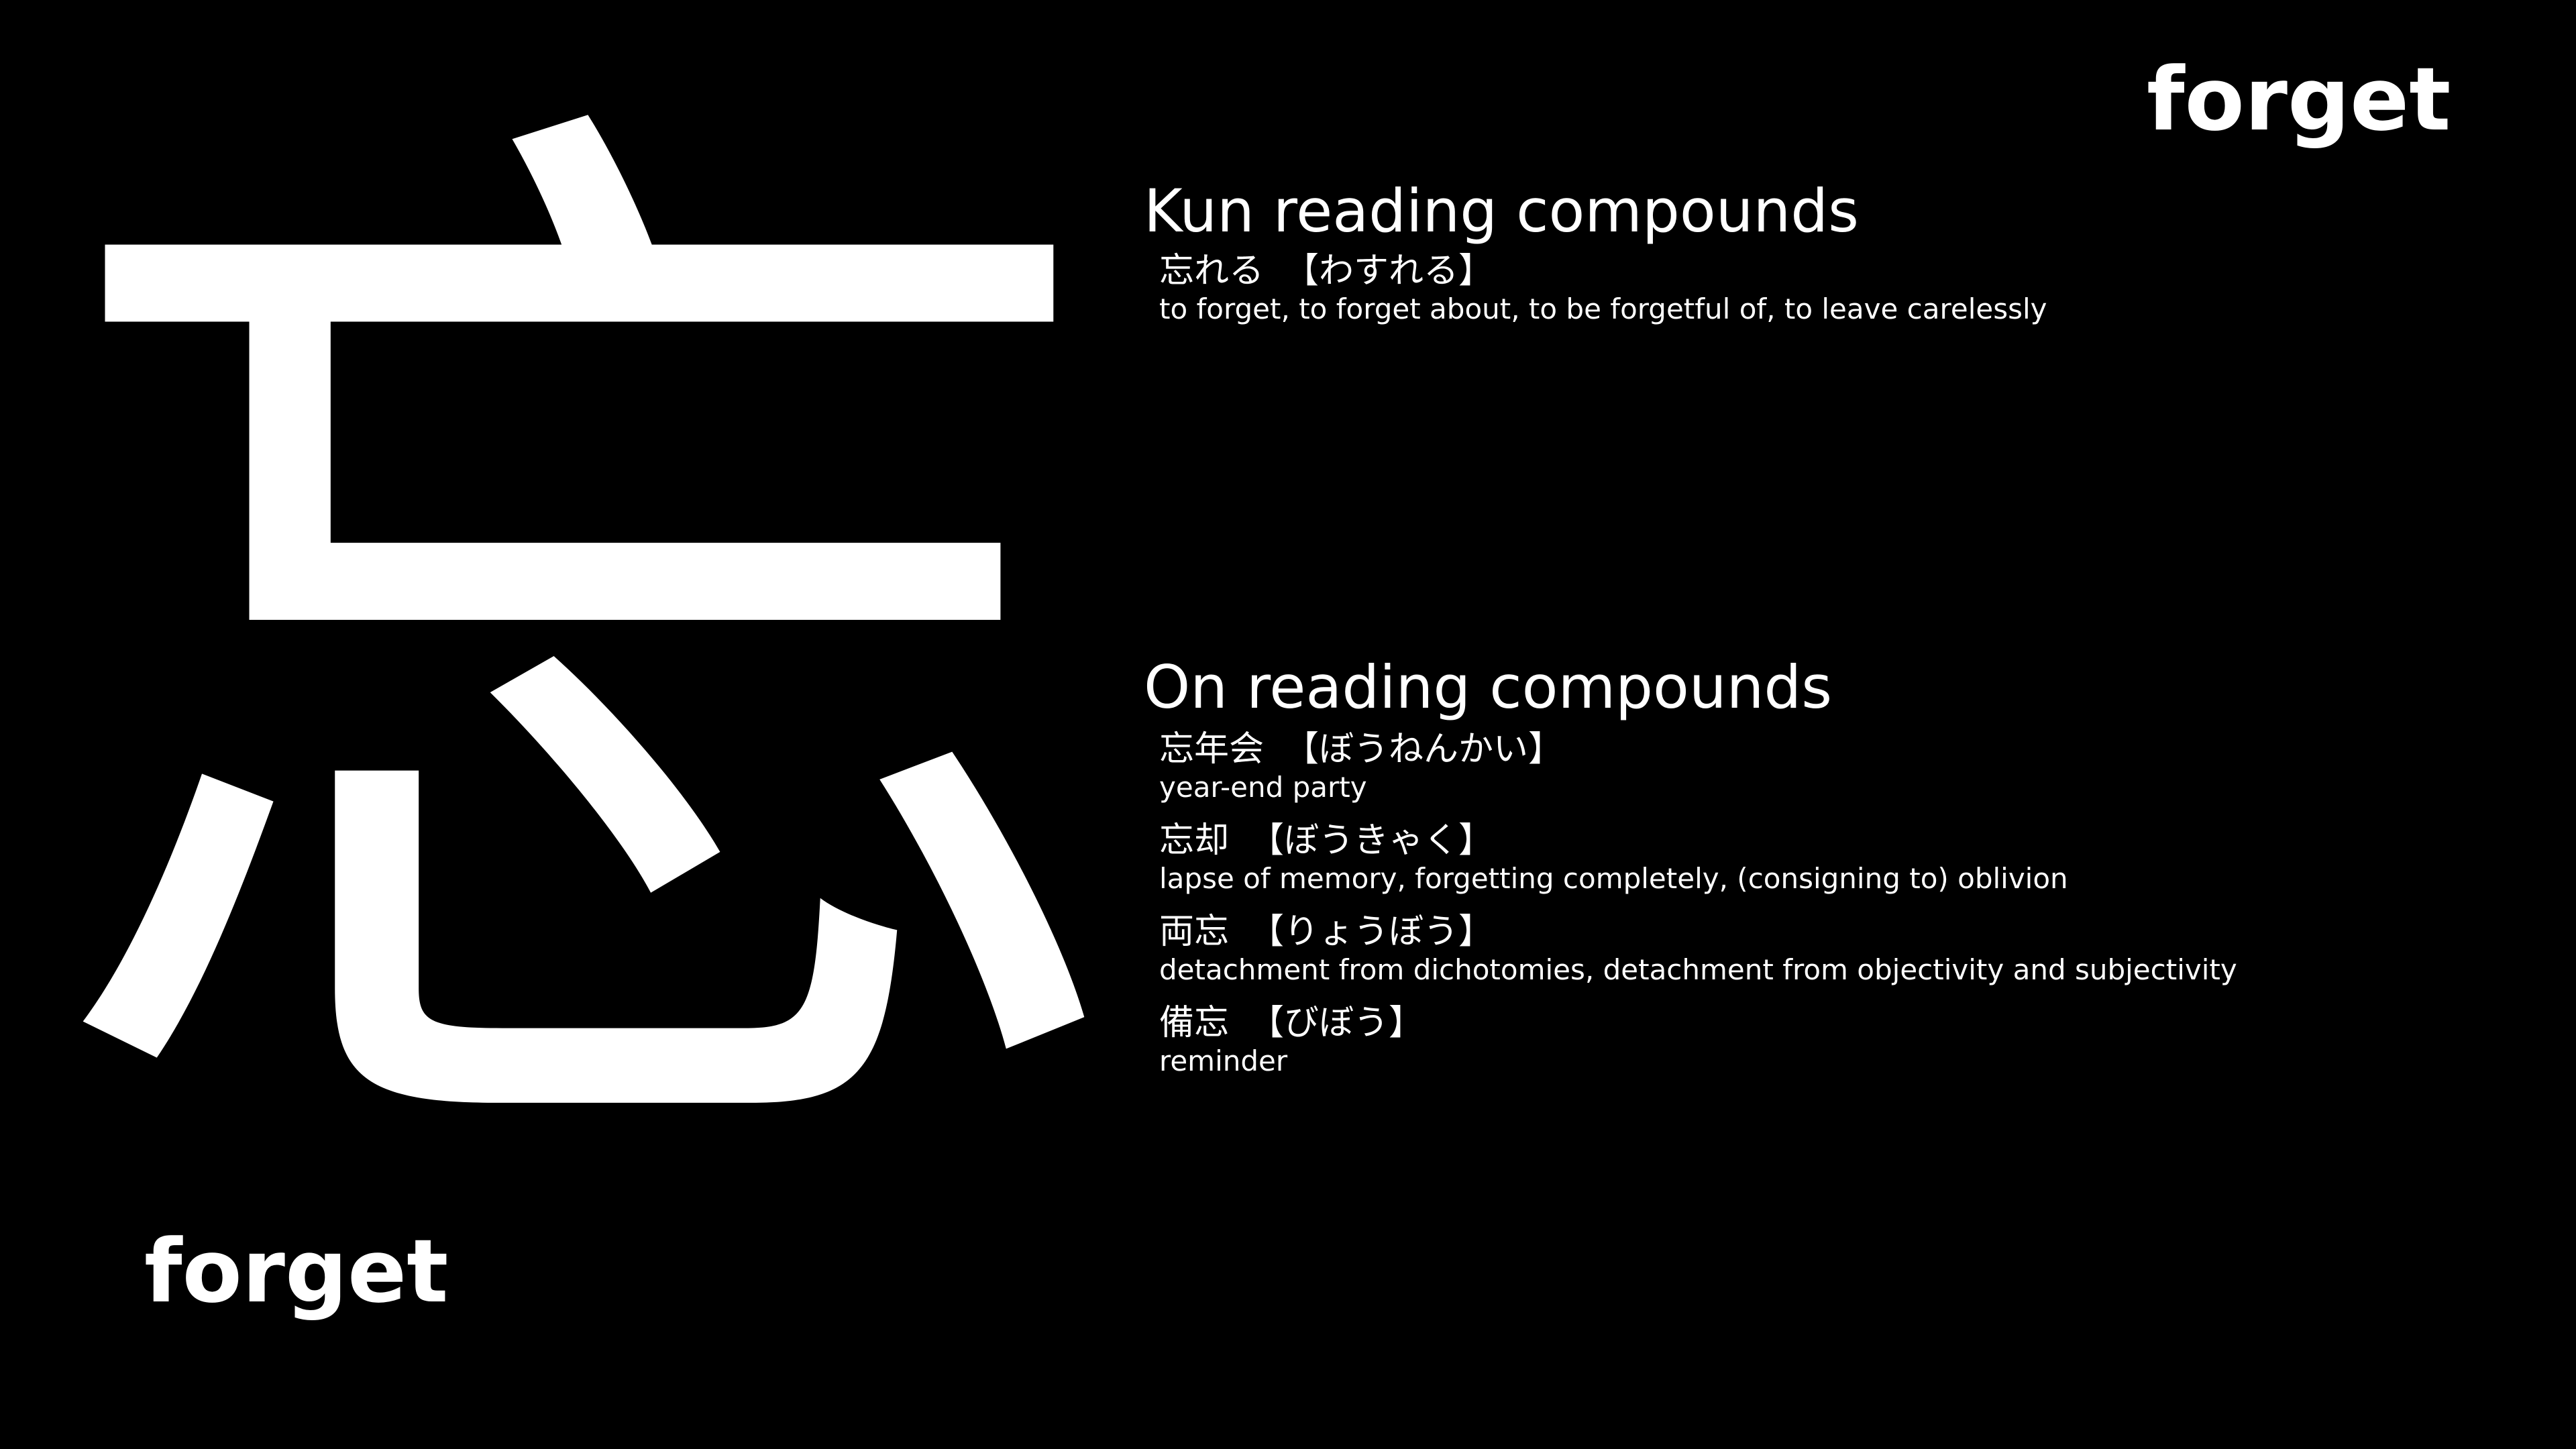 The width and height of the screenshot is (2576, 1449). What do you see at coordinates (1263, 787) in the screenshot?
I see `compound-meaning: year-end party` at bounding box center [1263, 787].